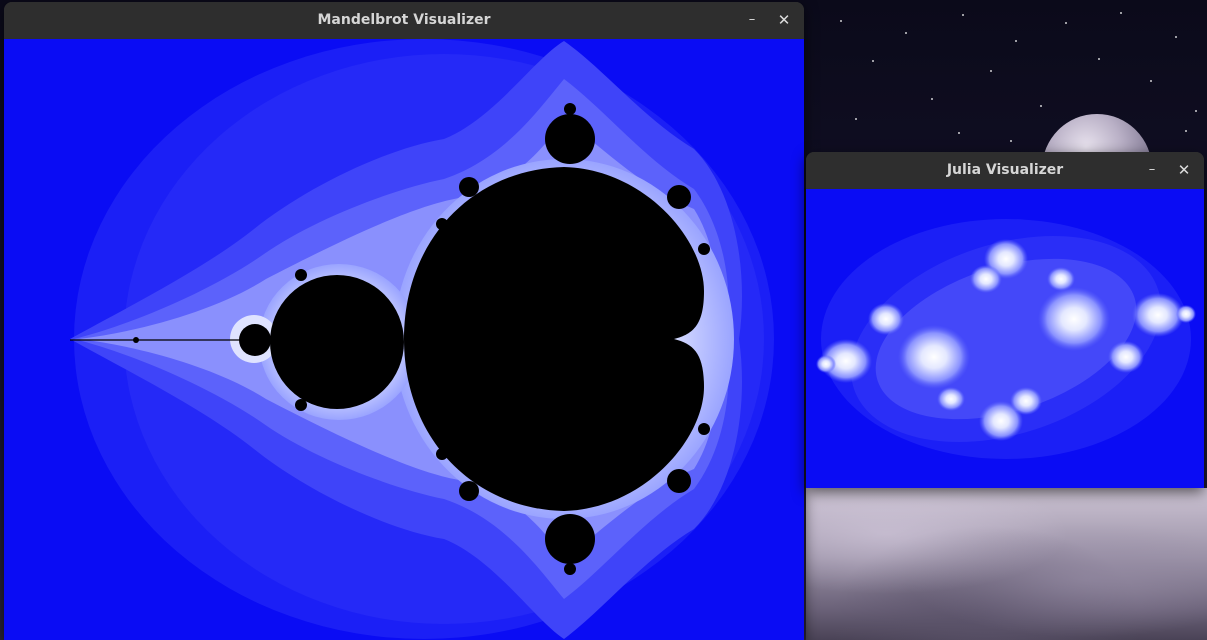  Describe the element at coordinates (1005, 171) in the screenshot. I see `julia-titlebar: Julia Visualizer – ✕` at that location.